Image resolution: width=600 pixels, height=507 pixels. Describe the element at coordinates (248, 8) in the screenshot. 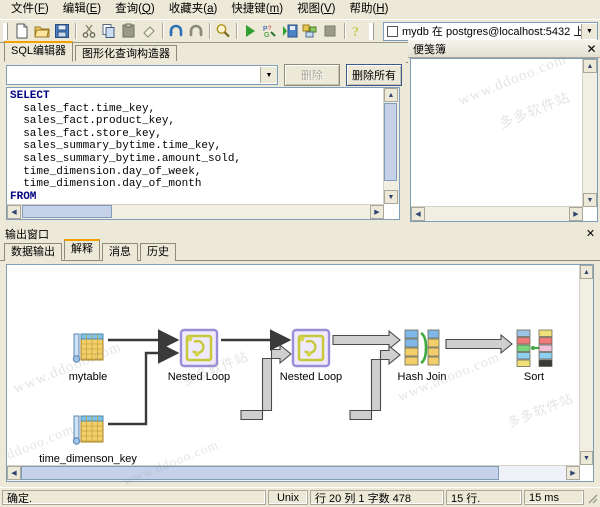

I see `menu-macros-label: 快捷键` at that location.